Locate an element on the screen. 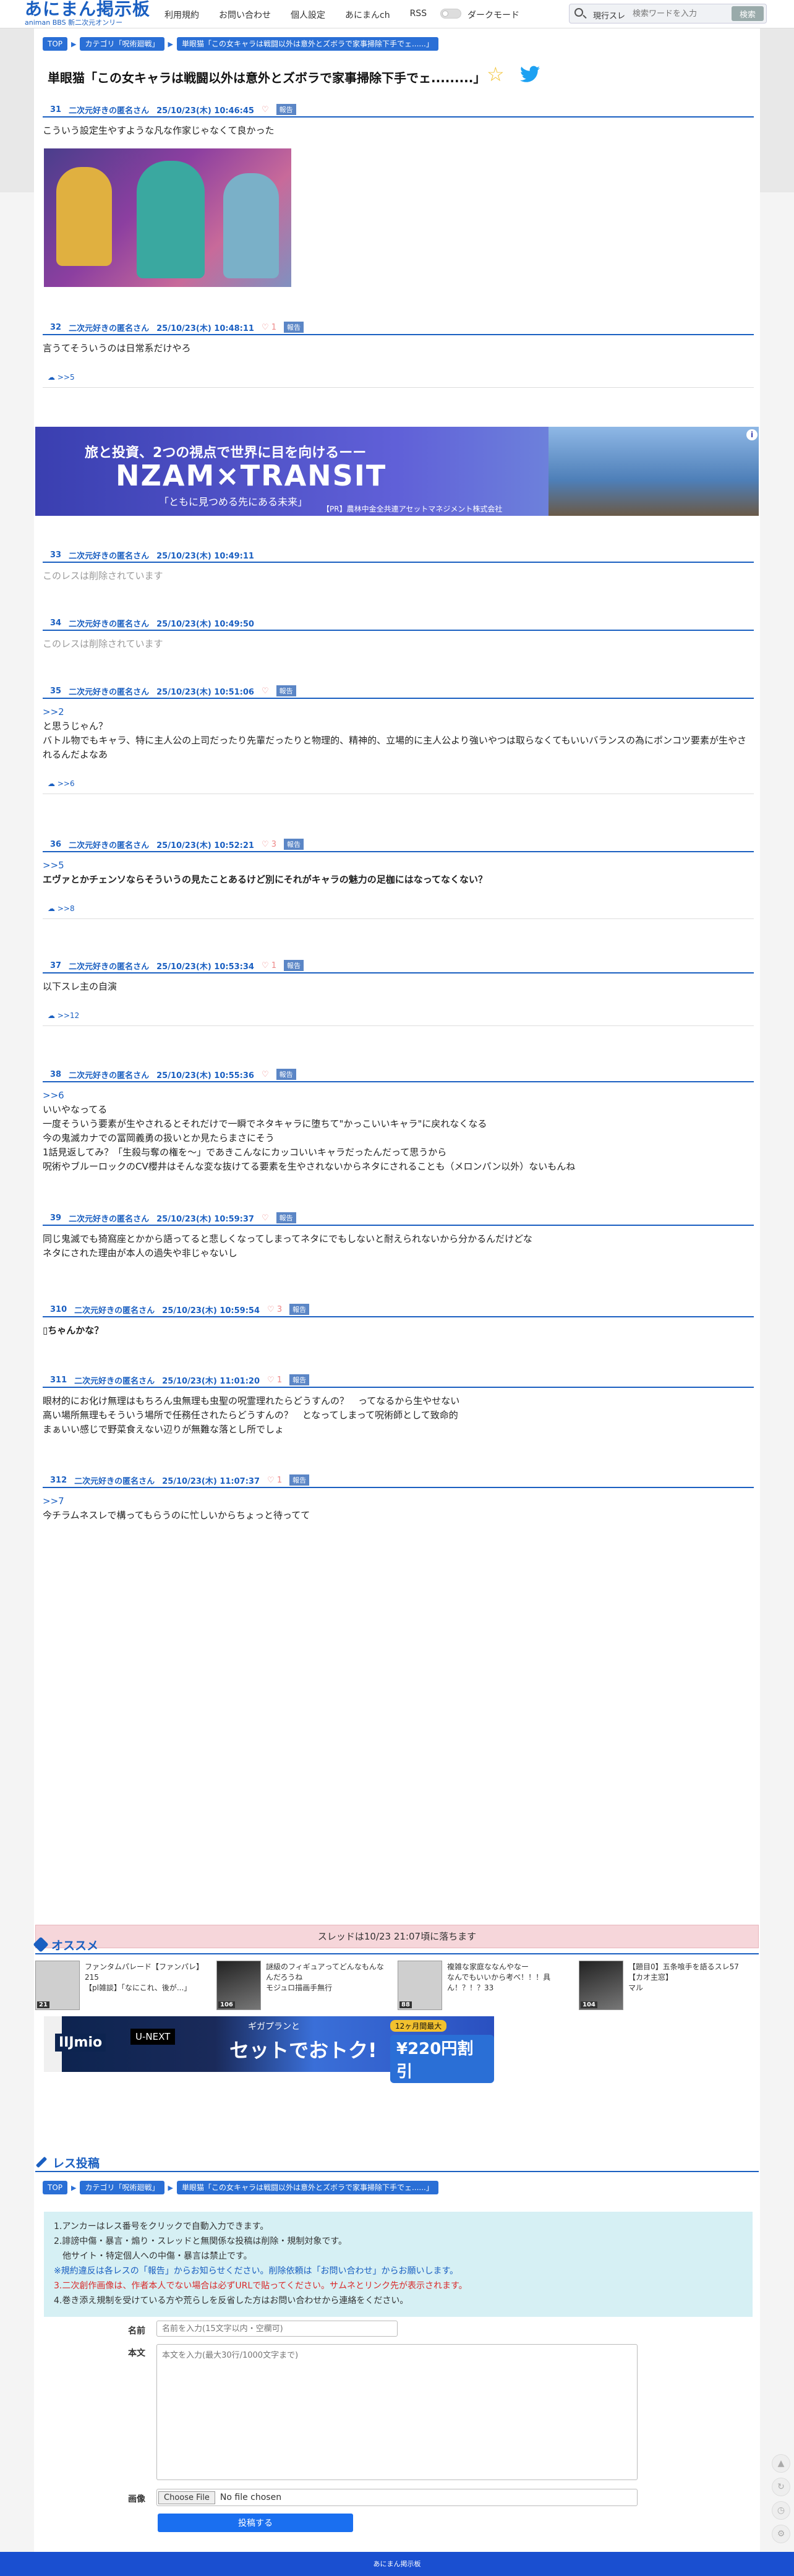 This screenshot has height=2576, width=794. name-field is located at coordinates (277, 2329).